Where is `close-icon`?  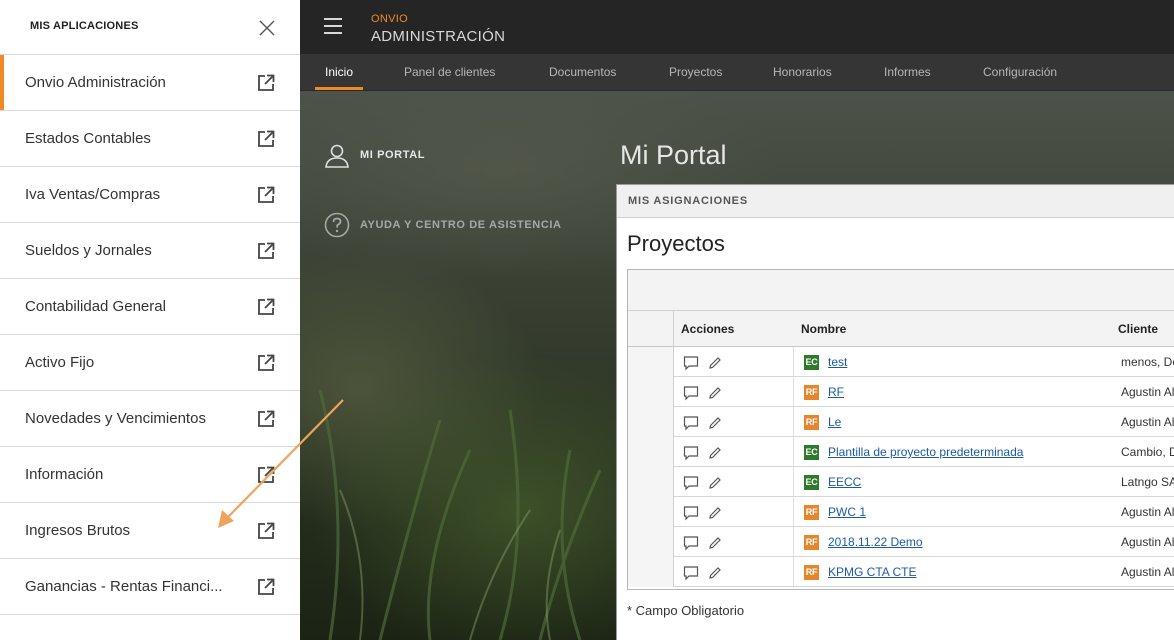
close-icon is located at coordinates (267, 28).